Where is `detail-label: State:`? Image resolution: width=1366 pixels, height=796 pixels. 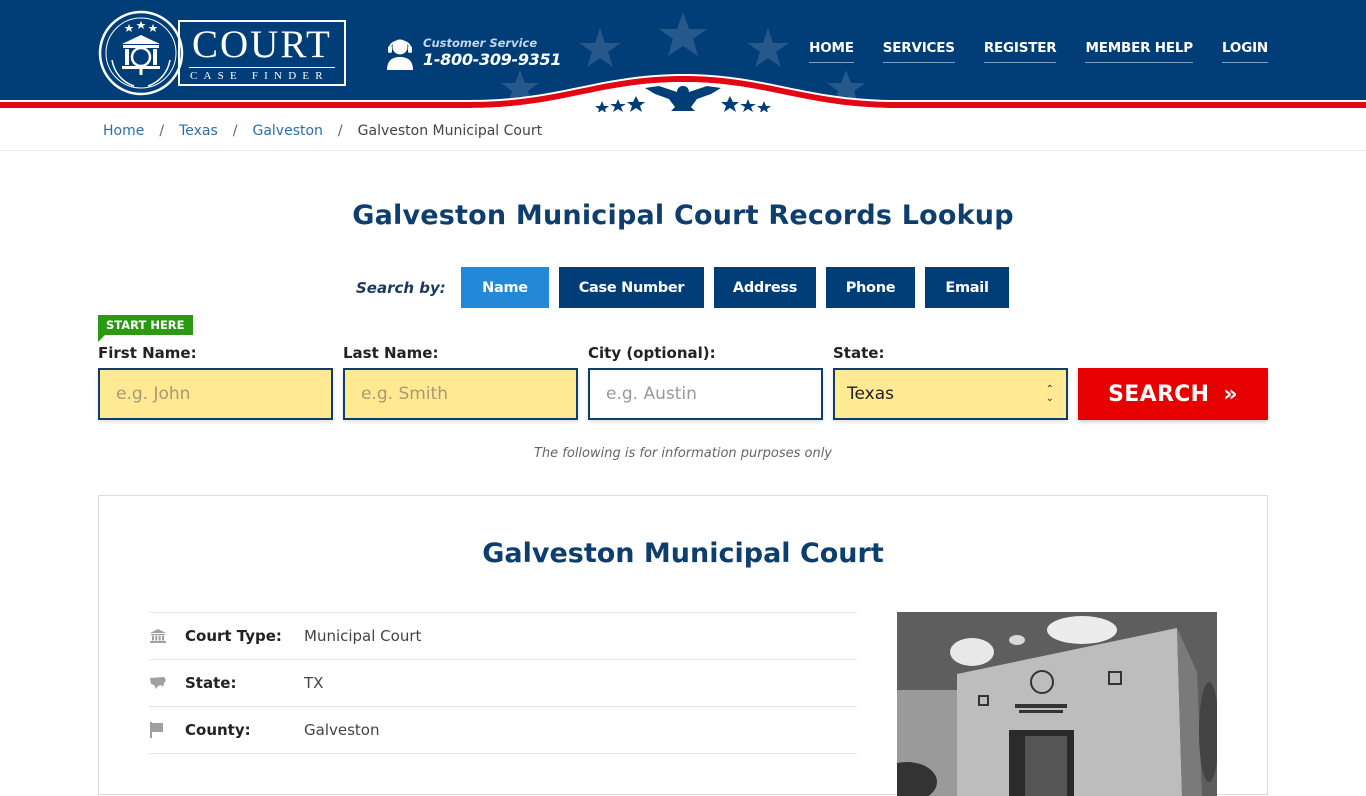 detail-label: State: is located at coordinates (211, 683).